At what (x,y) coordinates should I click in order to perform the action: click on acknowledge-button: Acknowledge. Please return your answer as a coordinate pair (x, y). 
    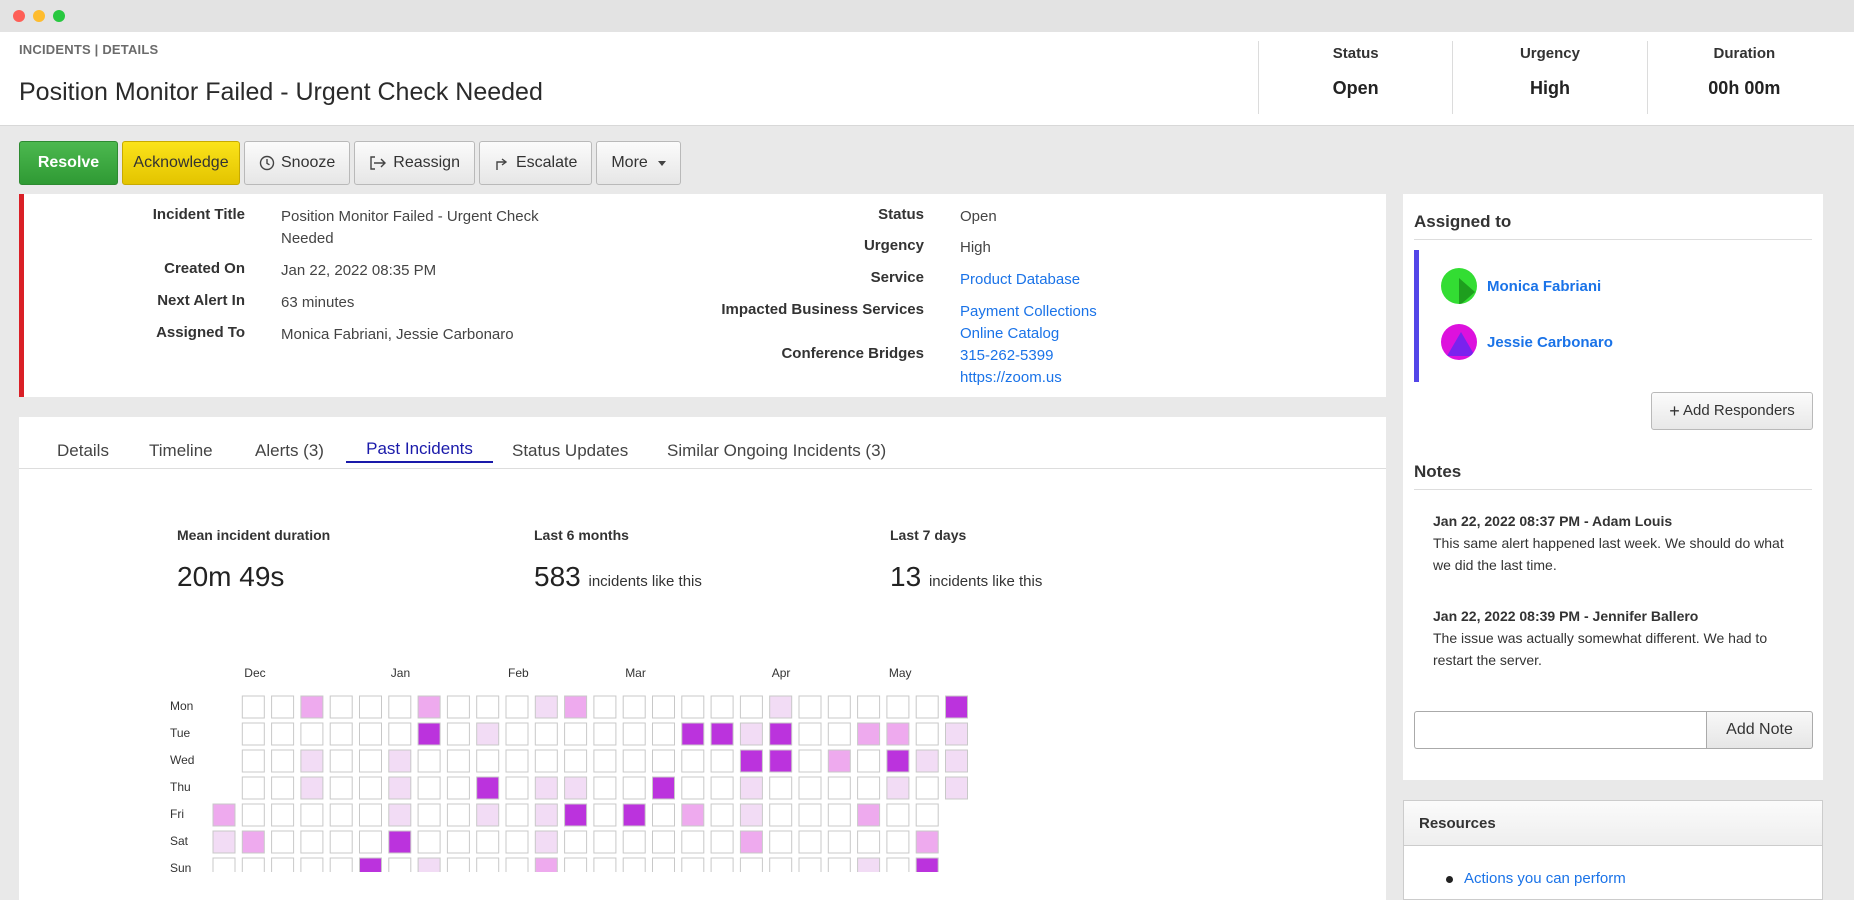
    Looking at the image, I should click on (181, 163).